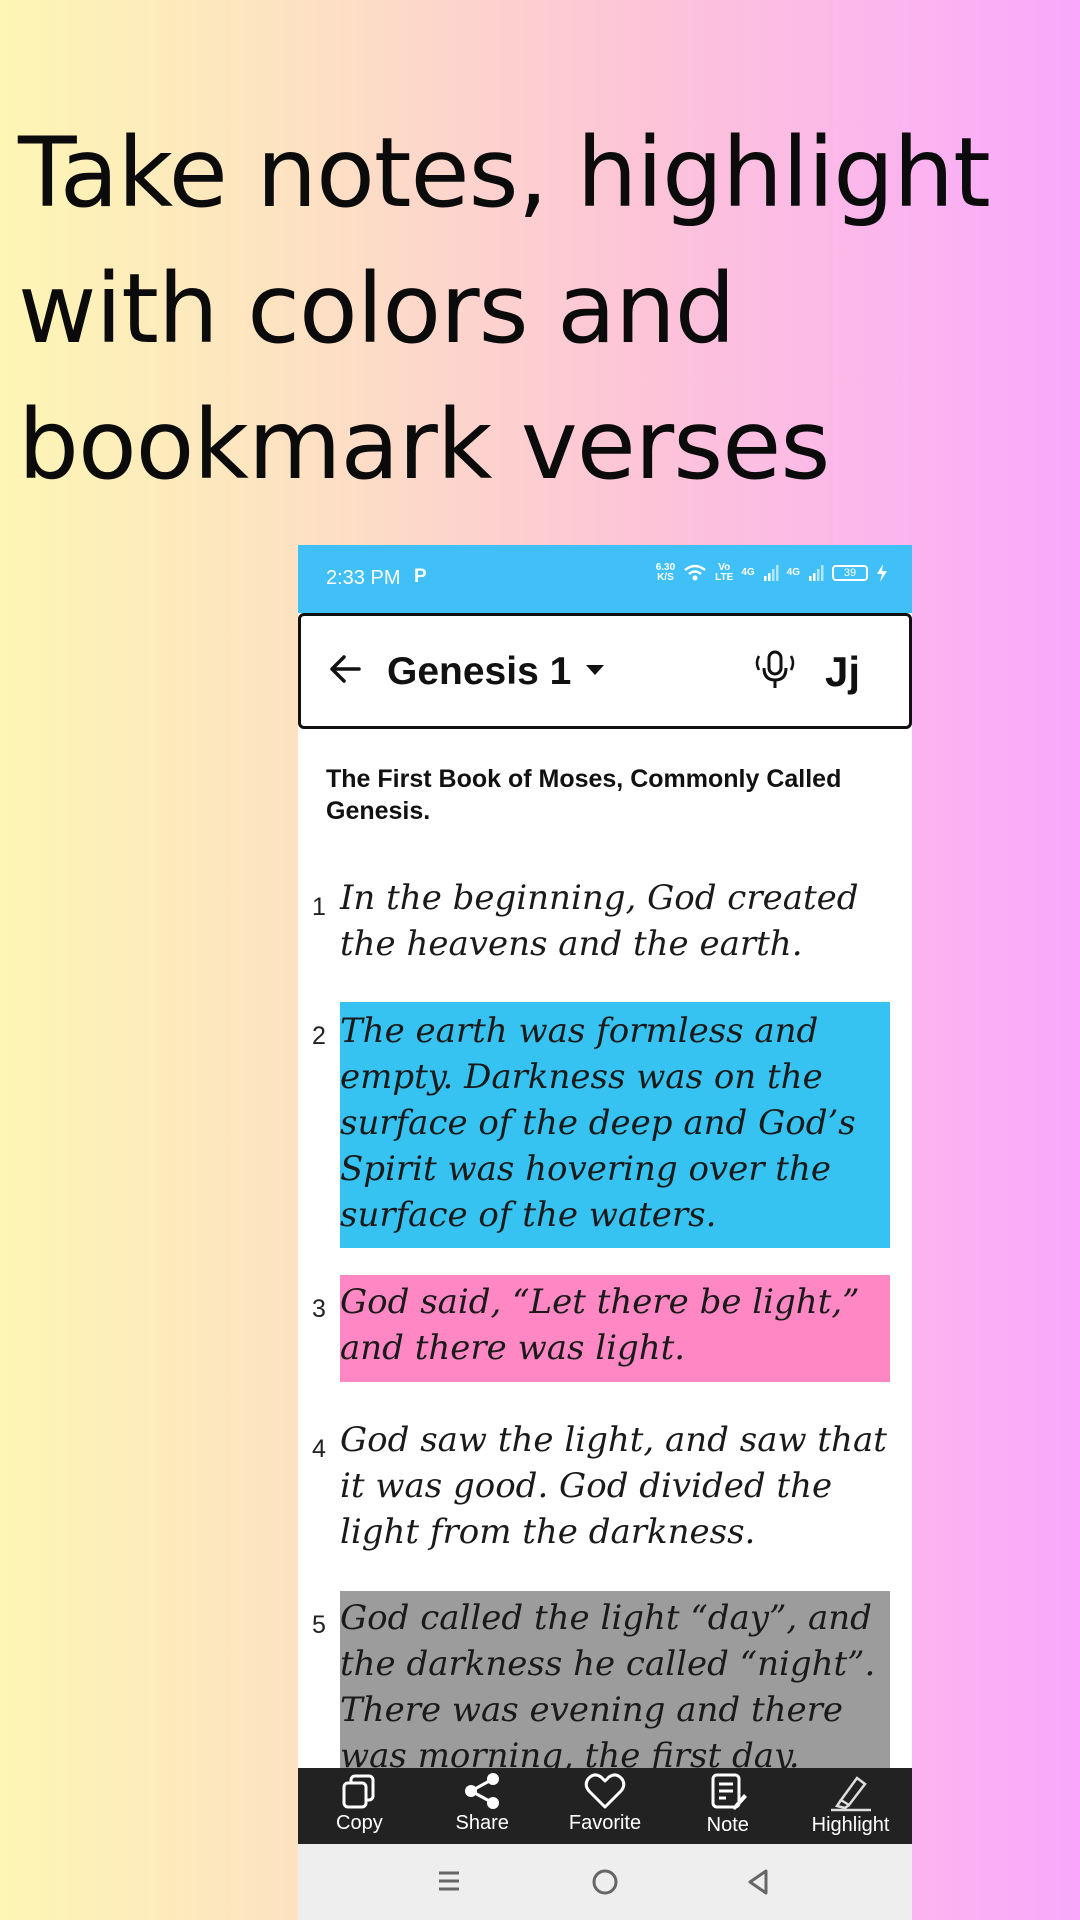 Image resolution: width=1080 pixels, height=1920 pixels. I want to click on share-button: Share, so click(482, 1806).